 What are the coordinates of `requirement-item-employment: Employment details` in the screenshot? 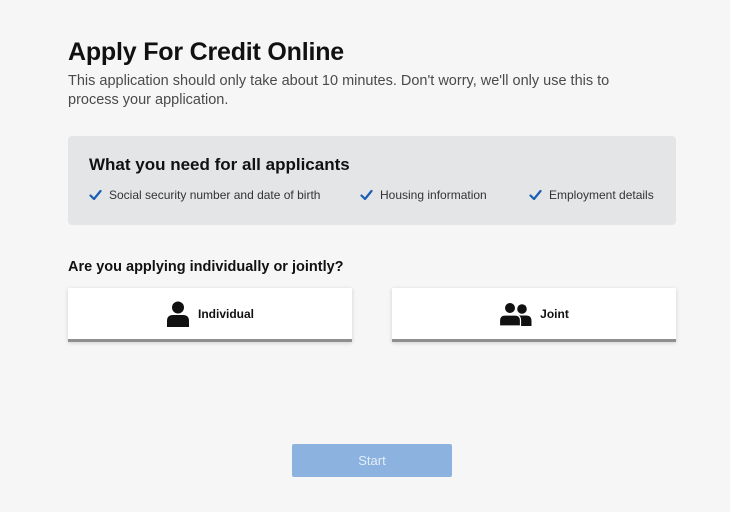 It's located at (591, 195).